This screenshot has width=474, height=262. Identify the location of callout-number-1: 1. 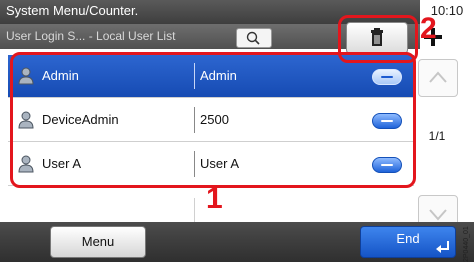
(214, 198).